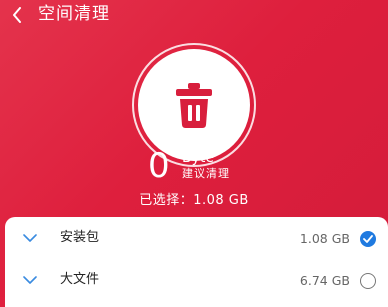  What do you see at coordinates (196, 281) in the screenshot?
I see `list-item-large-files: 大文件 6.74 GB` at bounding box center [196, 281].